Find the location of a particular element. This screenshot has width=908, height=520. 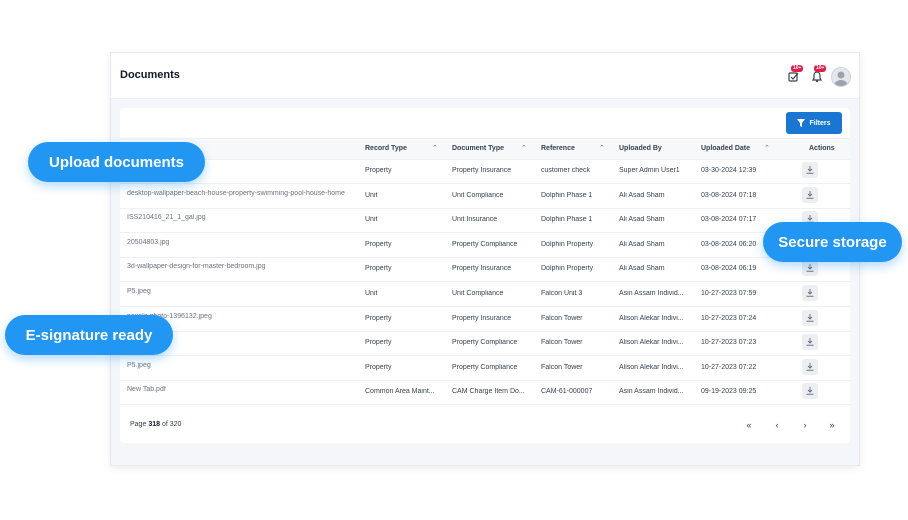

document-name-cell: 20504803.jpg is located at coordinates (148, 242).